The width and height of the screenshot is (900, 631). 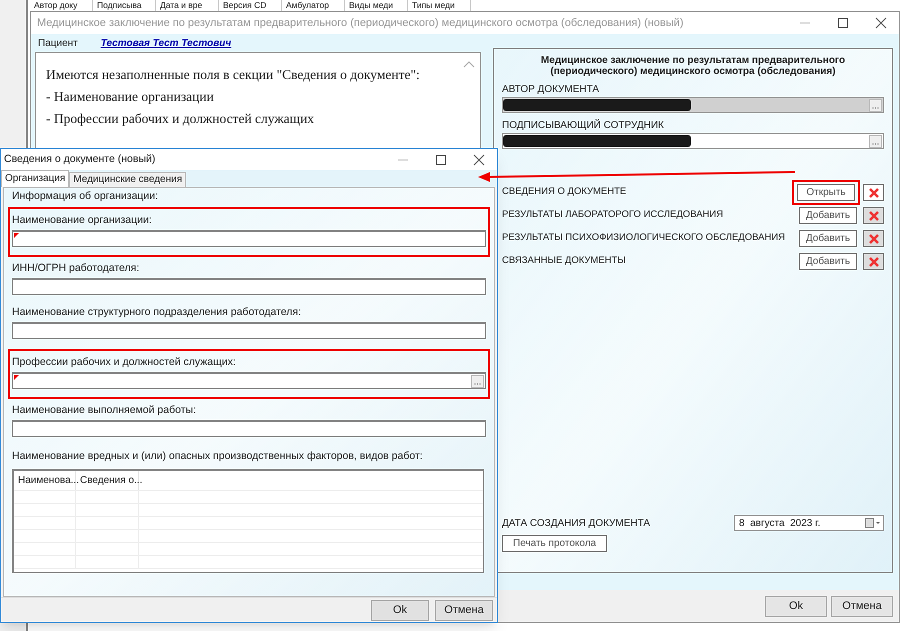 I want to click on patient-label: Пациент, so click(x=58, y=43).